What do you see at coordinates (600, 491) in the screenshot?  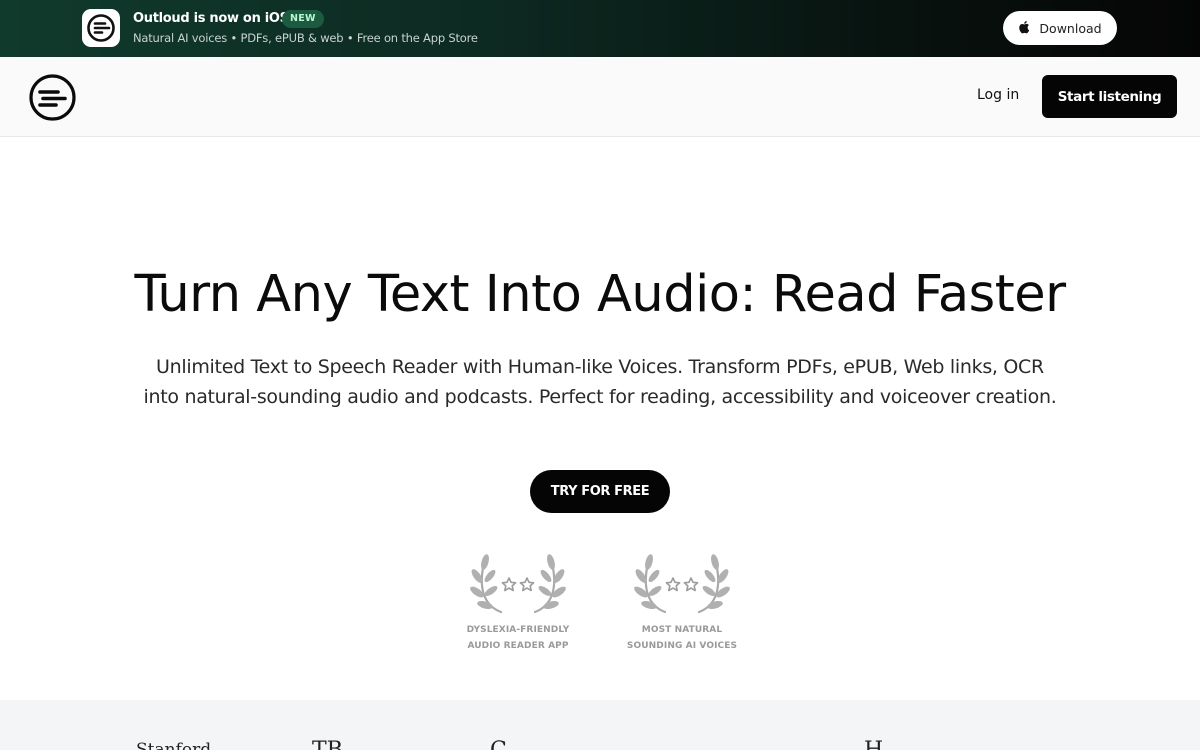 I see `try-for-free-button: TRY FOR FREE` at bounding box center [600, 491].